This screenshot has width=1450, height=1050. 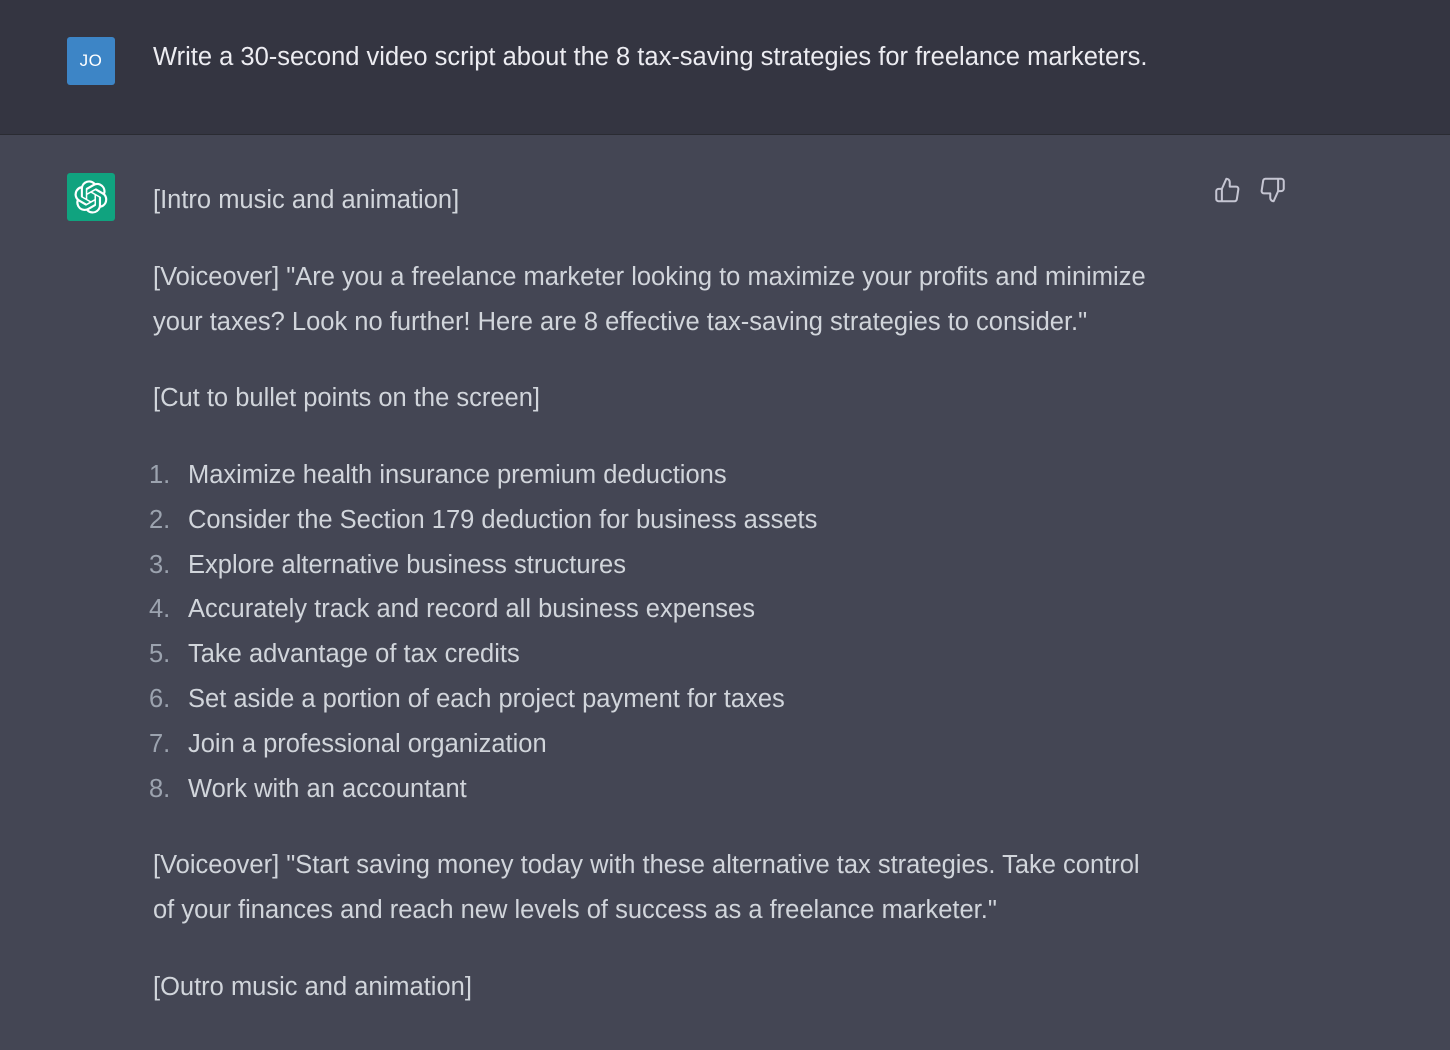 What do you see at coordinates (367, 743) in the screenshot?
I see `list-item-text: Join a professional organization` at bounding box center [367, 743].